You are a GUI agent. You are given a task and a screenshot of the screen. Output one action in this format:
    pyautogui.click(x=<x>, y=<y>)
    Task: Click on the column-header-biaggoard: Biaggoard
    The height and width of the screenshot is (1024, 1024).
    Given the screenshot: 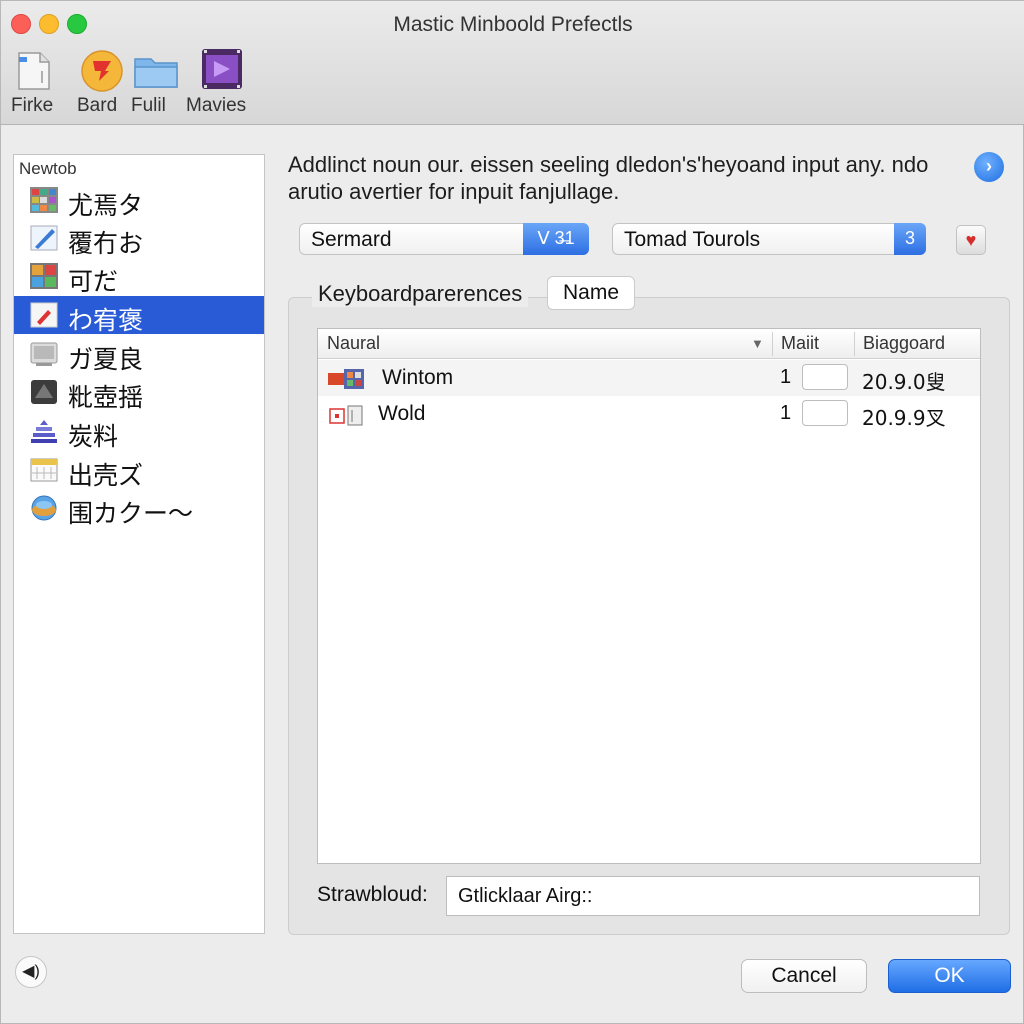 What is the action you would take?
    pyautogui.click(x=904, y=343)
    